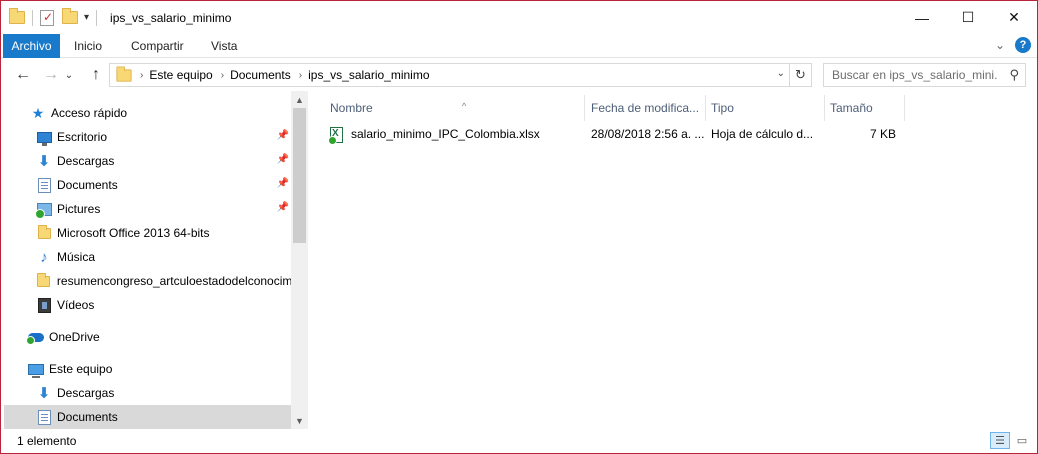 Image resolution: width=1038 pixels, height=454 pixels. I want to click on search-icon: ⚲, so click(1014, 75).